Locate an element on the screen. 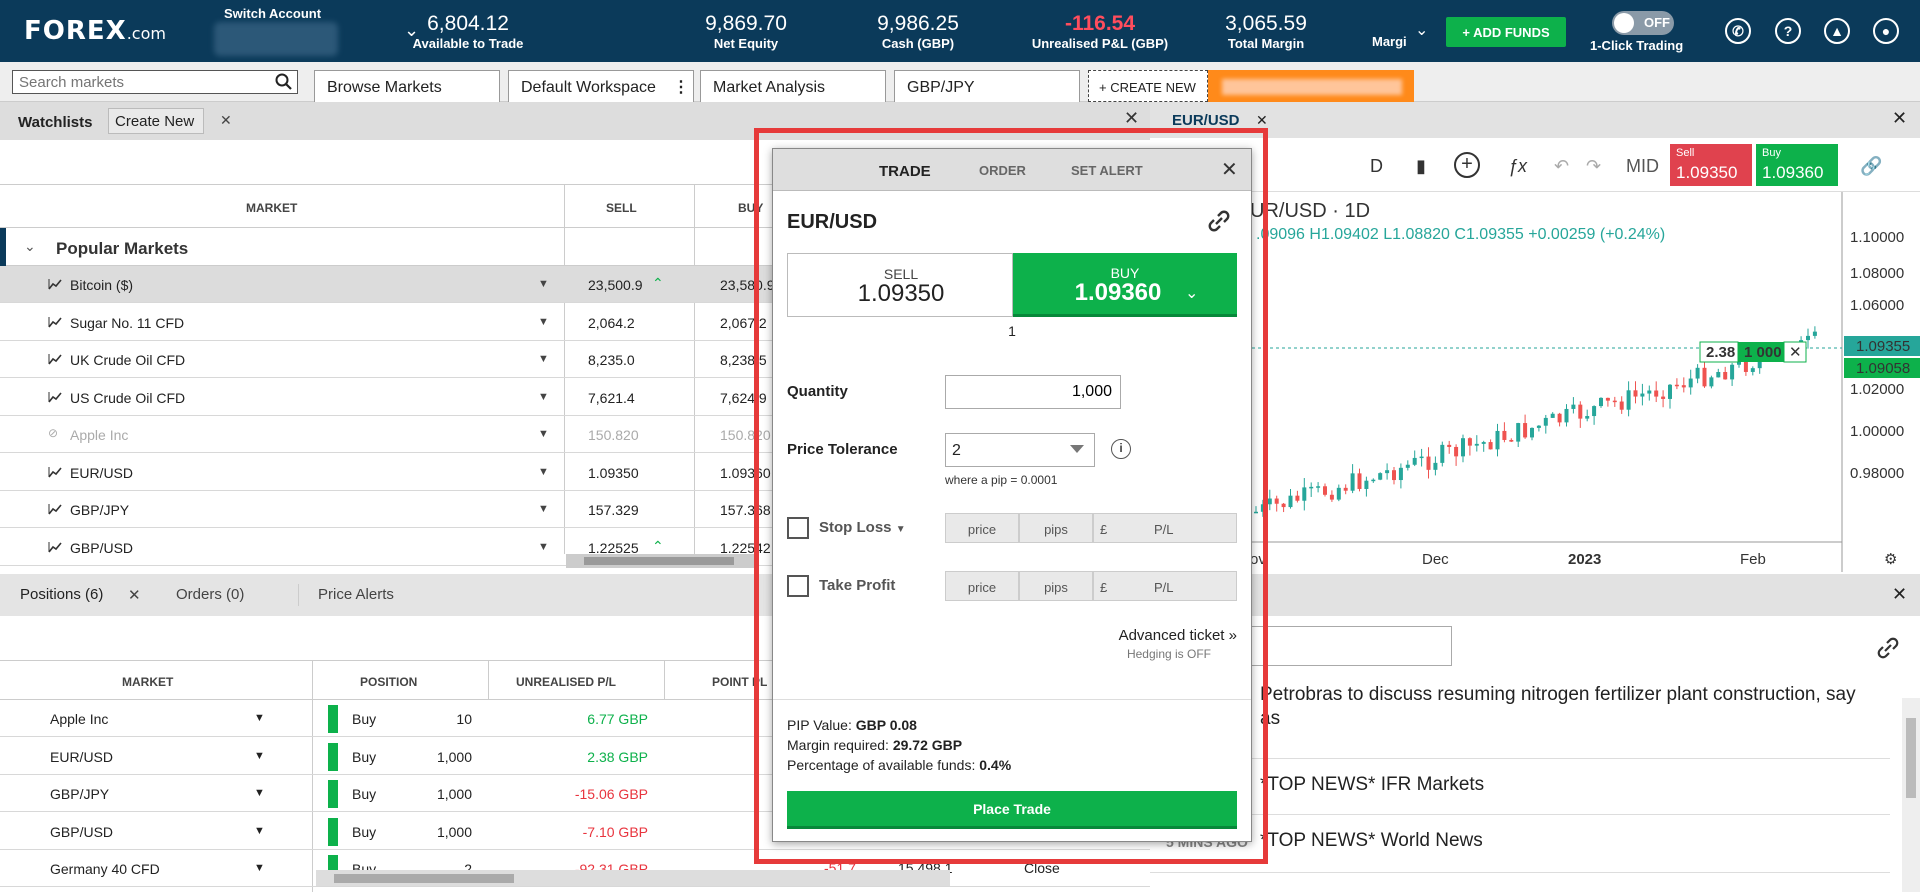 The width and height of the screenshot is (1920, 892). ticket-buy-button: BUY 1.09360 ⌄ is located at coordinates (1125, 285).